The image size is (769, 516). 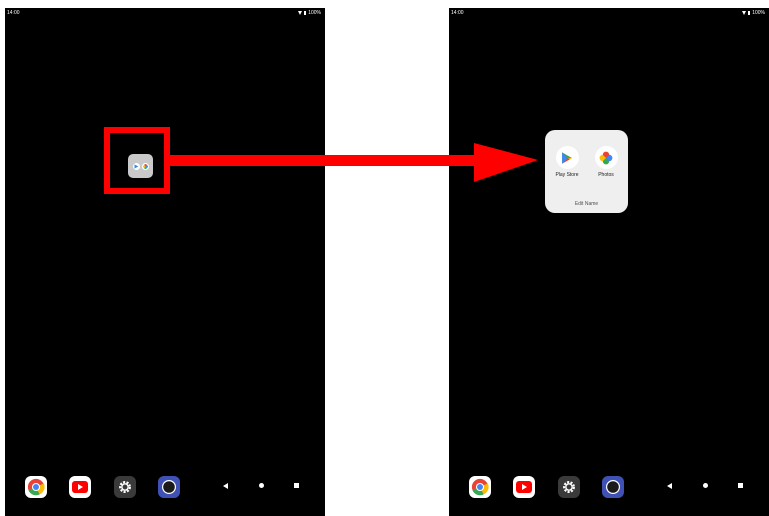 I want to click on play-store-app: Play Store, so click(x=567, y=162).